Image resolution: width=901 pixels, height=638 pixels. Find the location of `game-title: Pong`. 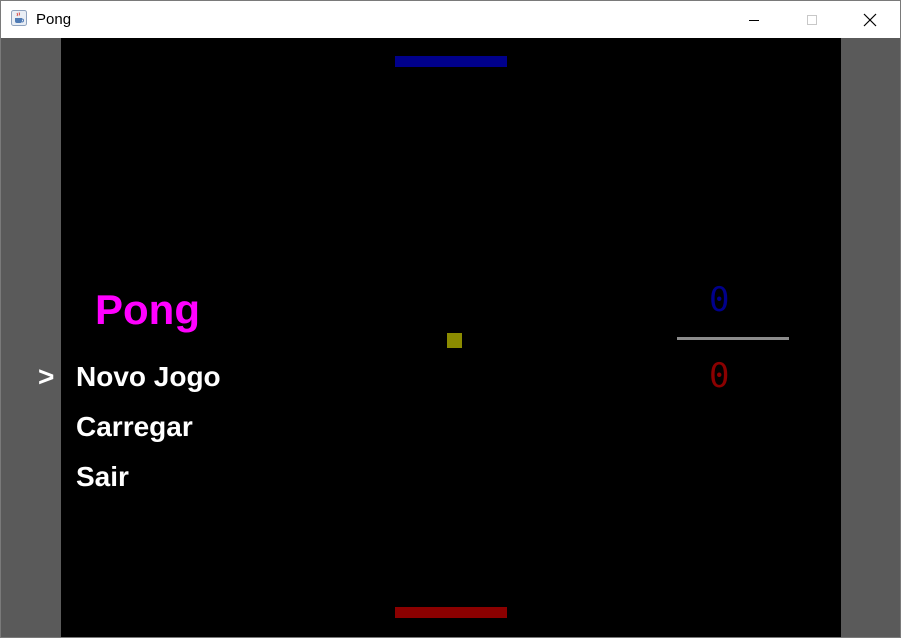

game-title: Pong is located at coordinates (147, 309).